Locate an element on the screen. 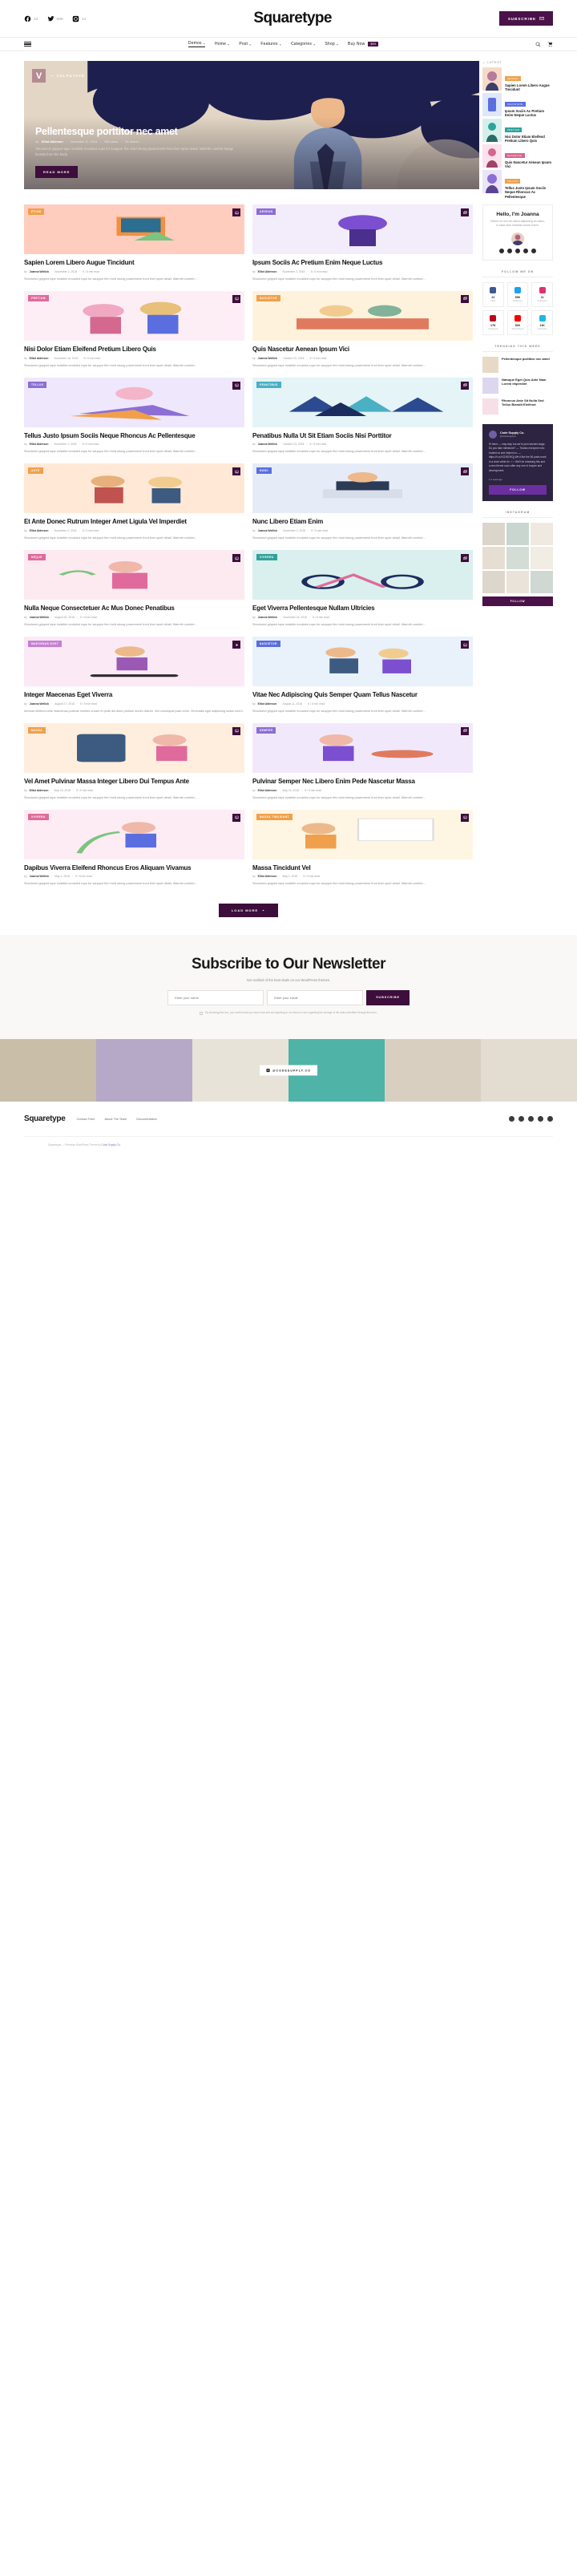  load-more-button: LOAD MORE is located at coordinates (248, 910).